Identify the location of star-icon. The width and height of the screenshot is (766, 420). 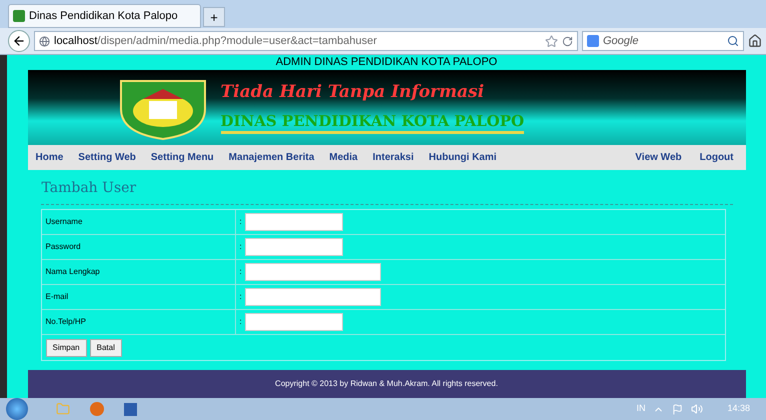
(551, 41).